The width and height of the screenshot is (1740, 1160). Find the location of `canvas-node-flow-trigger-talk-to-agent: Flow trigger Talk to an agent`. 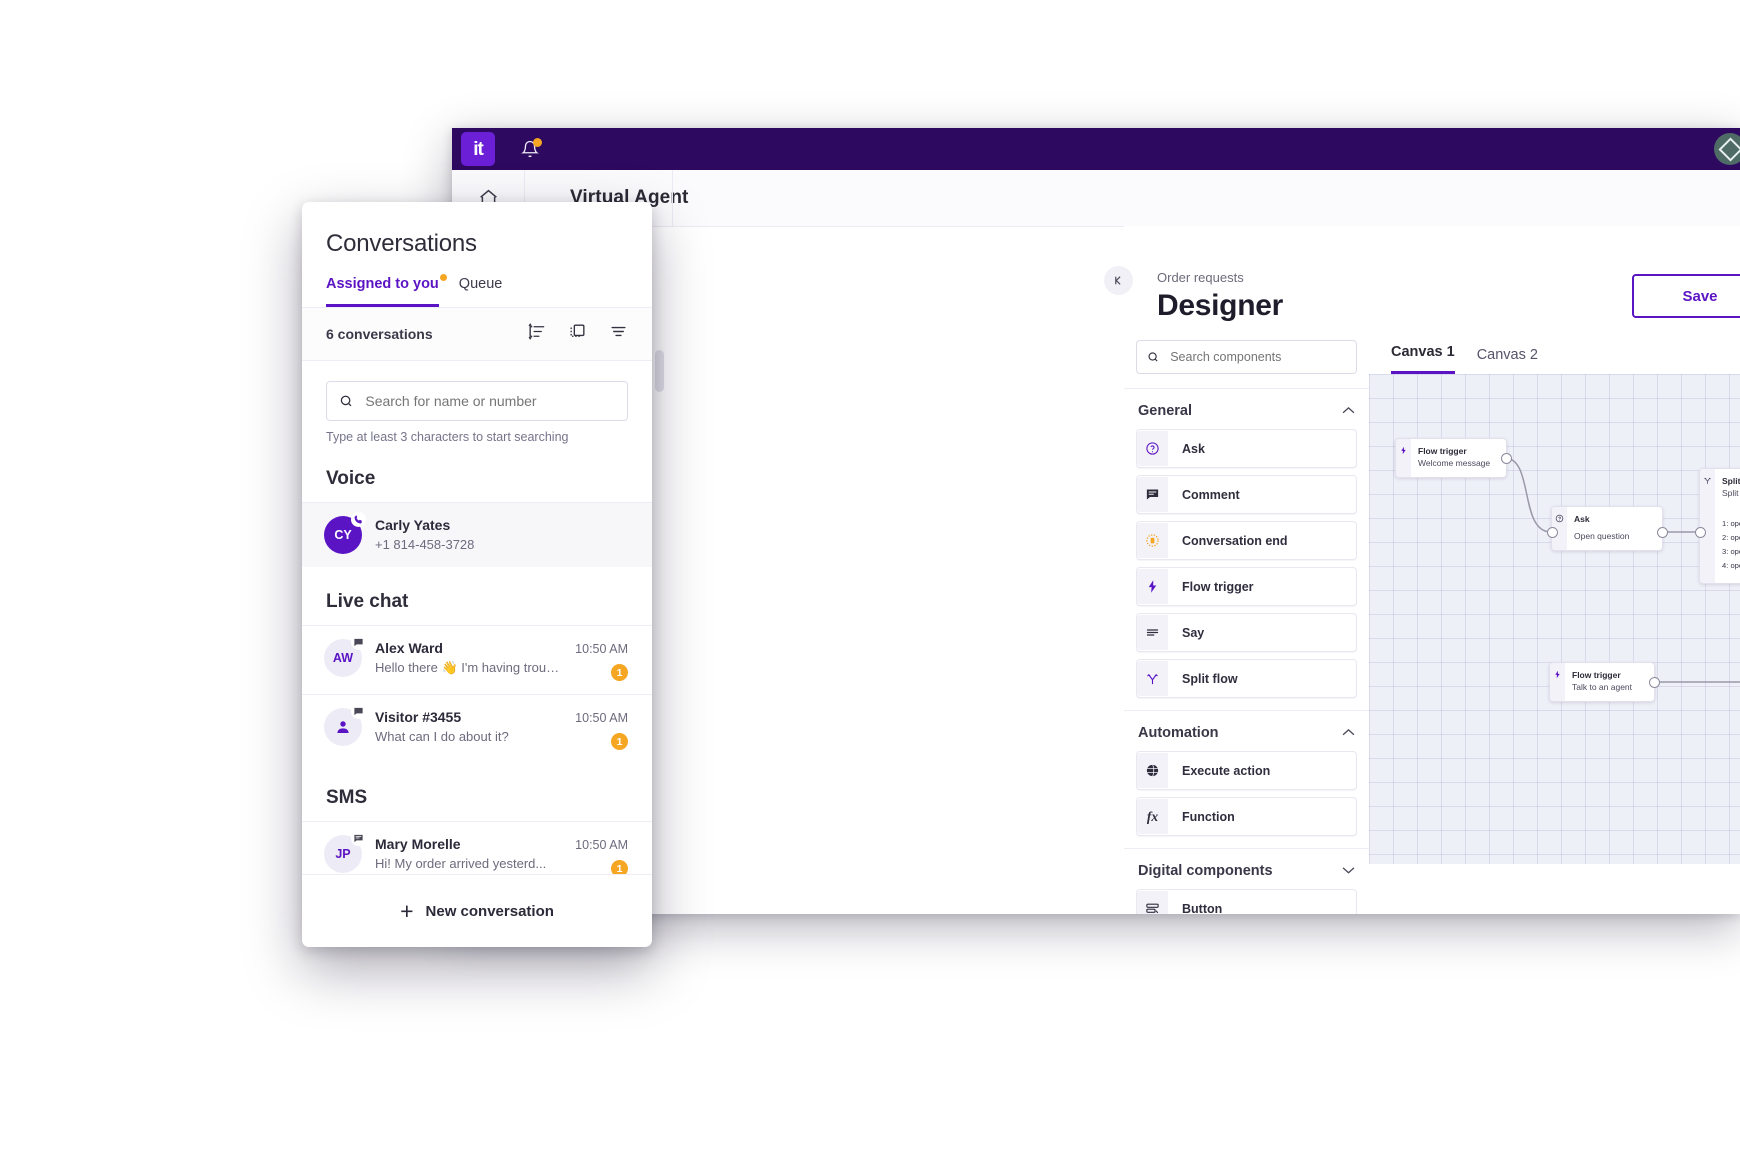

canvas-node-flow-trigger-talk-to-agent: Flow trigger Talk to an agent is located at coordinates (1602, 682).